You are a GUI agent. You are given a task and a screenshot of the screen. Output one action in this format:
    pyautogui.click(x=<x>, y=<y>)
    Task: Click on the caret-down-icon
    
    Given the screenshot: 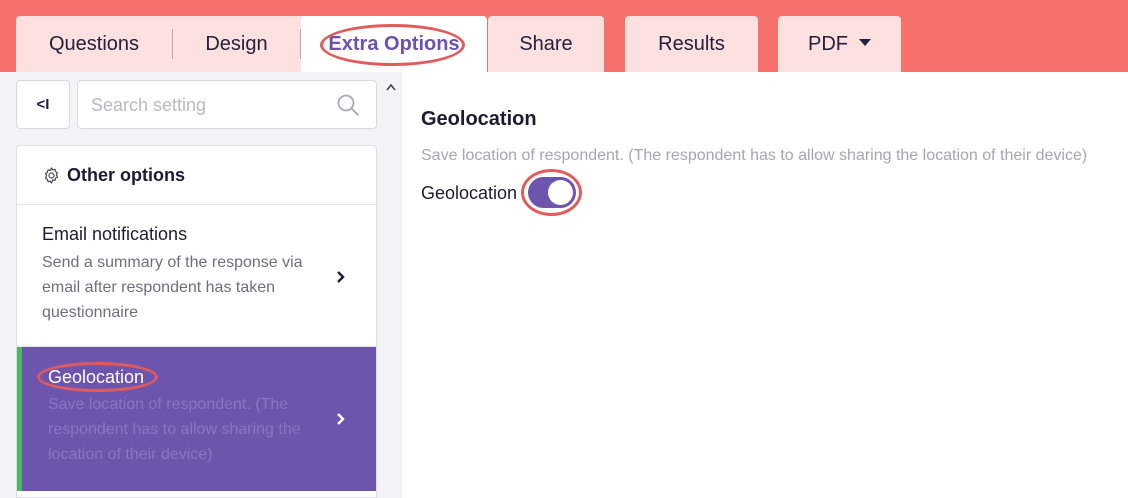 What is the action you would take?
    pyautogui.click(x=865, y=42)
    